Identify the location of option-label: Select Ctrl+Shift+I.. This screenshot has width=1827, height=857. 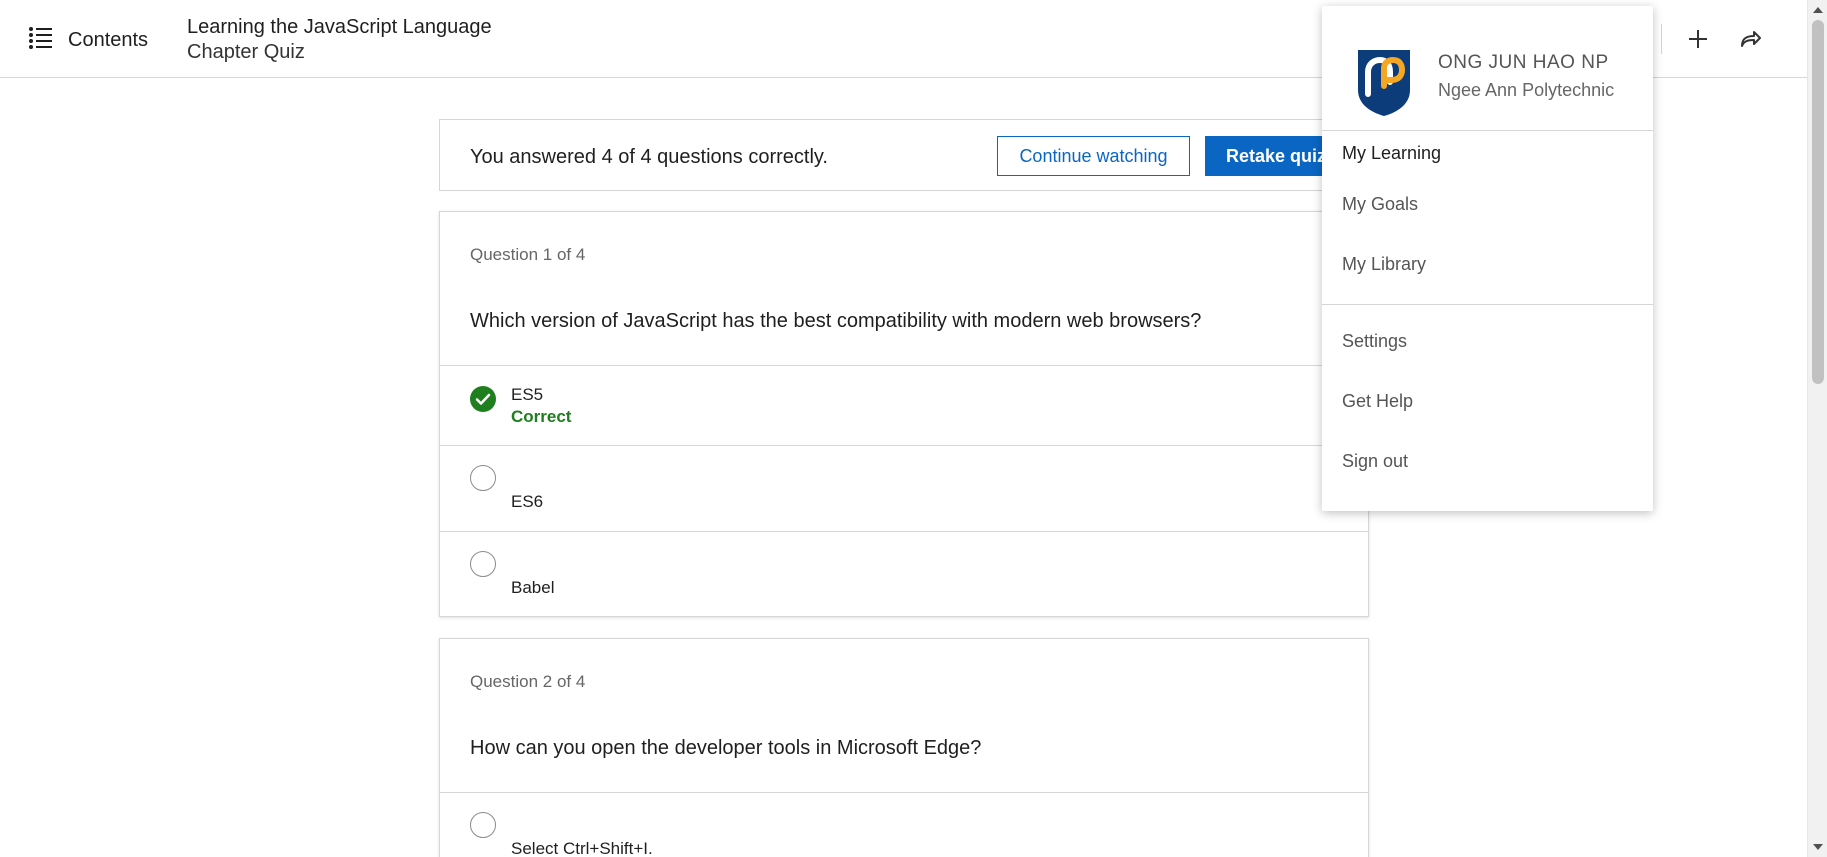
(582, 848).